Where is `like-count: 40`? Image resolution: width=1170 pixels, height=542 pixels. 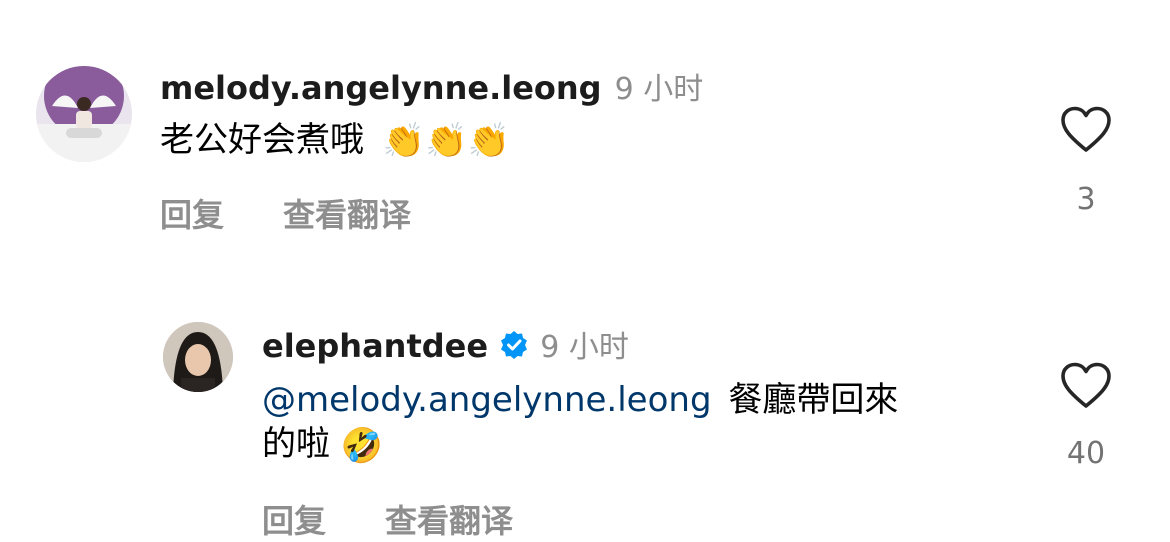
like-count: 40 is located at coordinates (1086, 453).